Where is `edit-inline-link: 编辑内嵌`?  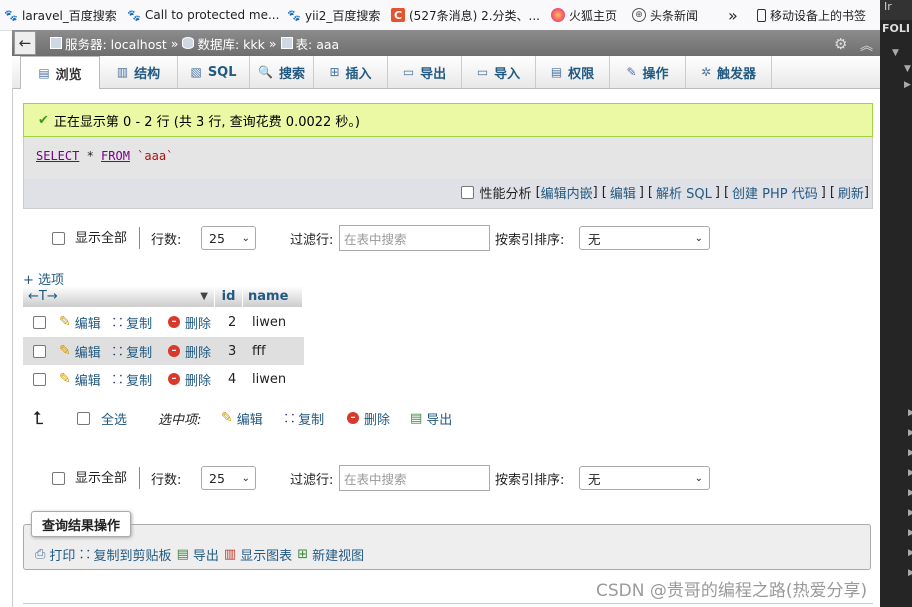
edit-inline-link: 编辑内嵌 is located at coordinates (567, 192).